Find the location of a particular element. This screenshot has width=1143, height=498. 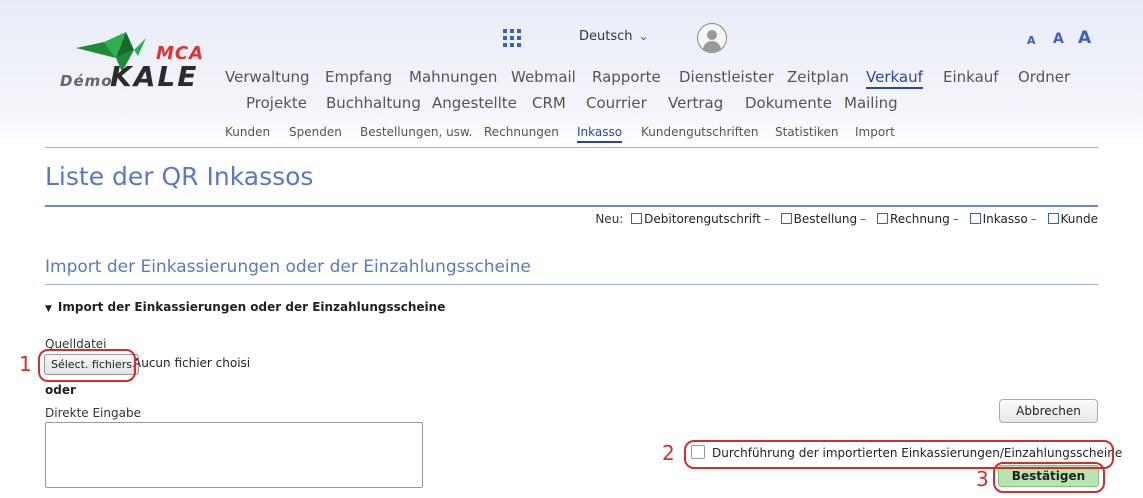

submenu-item-inkasso: Inkasso is located at coordinates (600, 134).